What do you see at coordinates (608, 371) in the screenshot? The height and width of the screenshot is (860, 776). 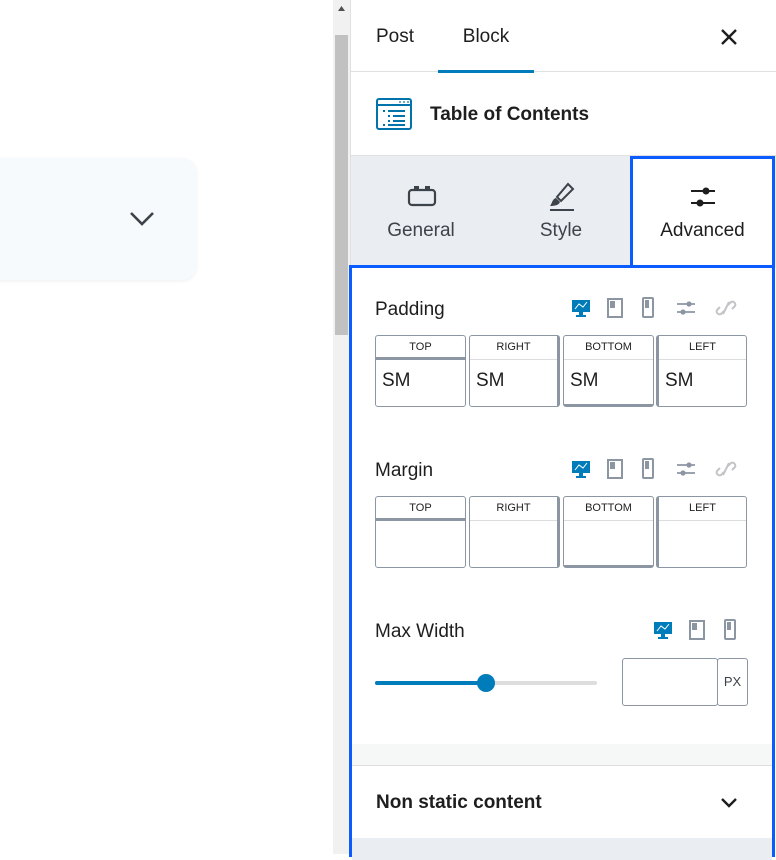 I see `padding-bottom-field: BOTTOM SM` at bounding box center [608, 371].